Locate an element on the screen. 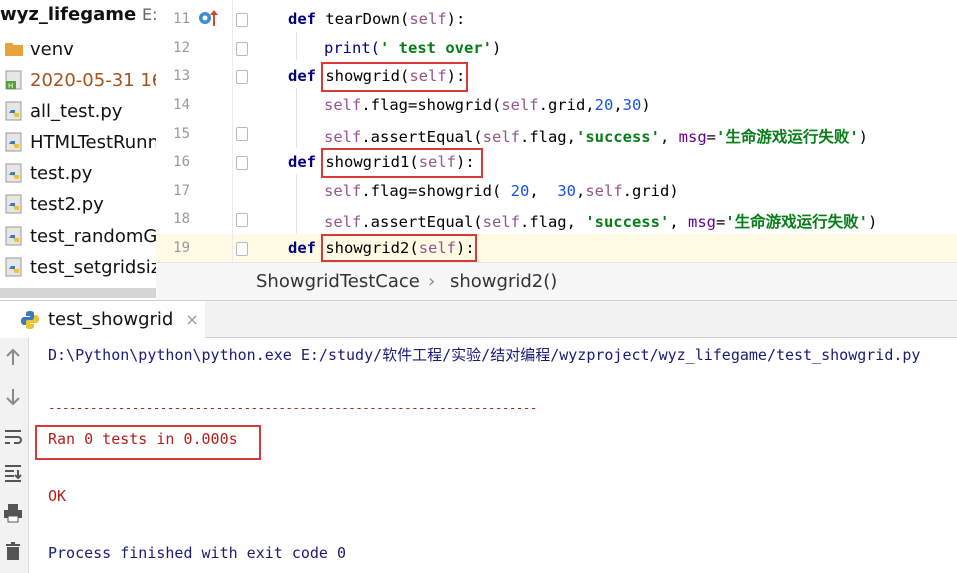  code-line-17: self.flag=showgrid( 20, 30,self.grid) is located at coordinates (501, 191).